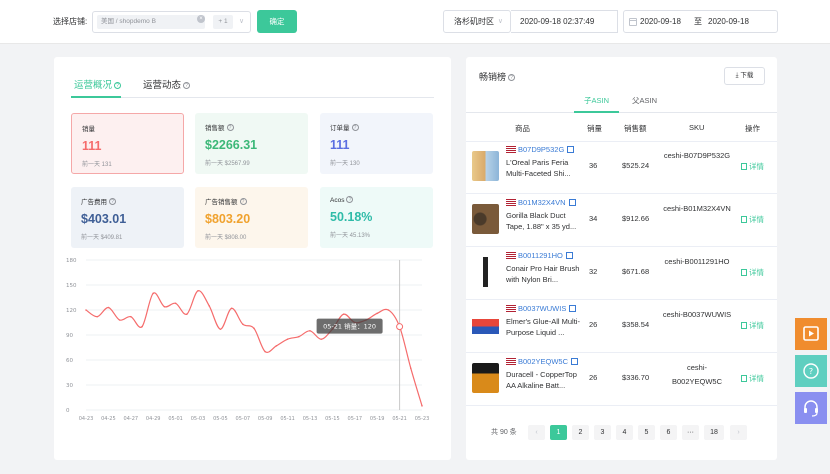 This screenshot has height=474, width=830. What do you see at coordinates (252, 97) in the screenshot?
I see `tab-divider` at bounding box center [252, 97].